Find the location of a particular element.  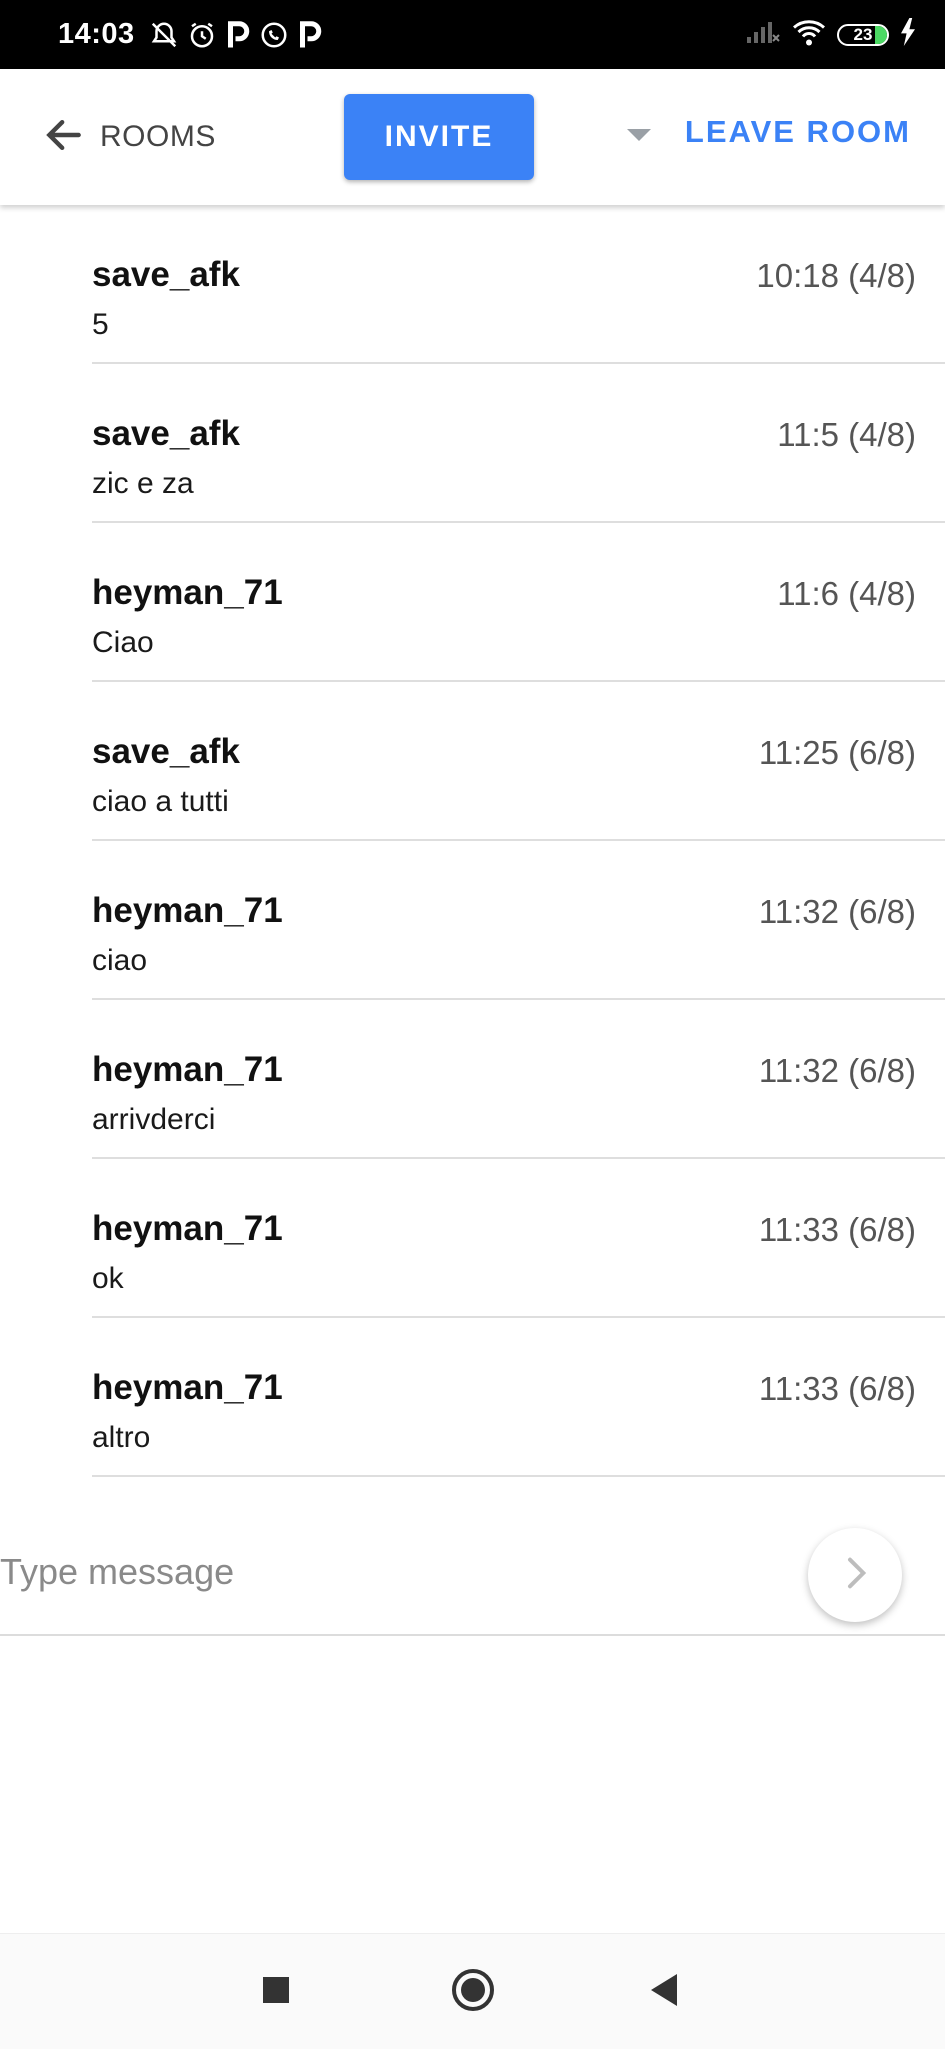

muted-bell-icon is located at coordinates (164, 35).